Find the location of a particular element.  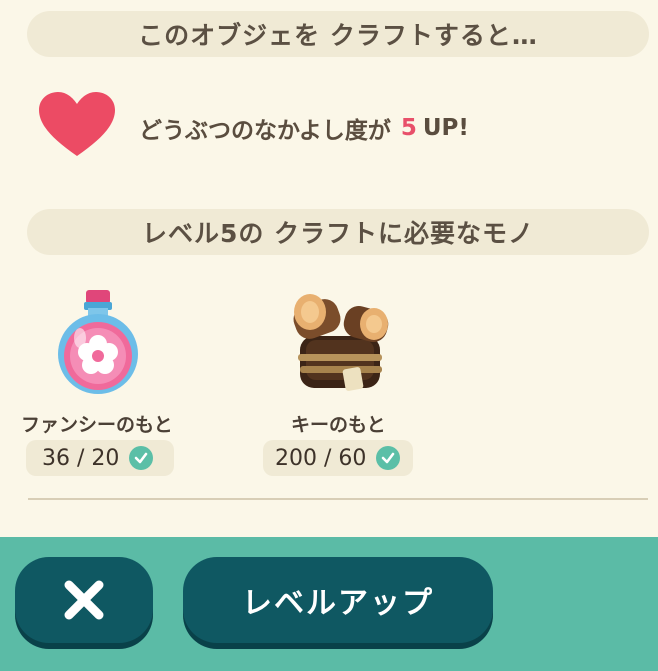

heart-icon is located at coordinates (77, 124).